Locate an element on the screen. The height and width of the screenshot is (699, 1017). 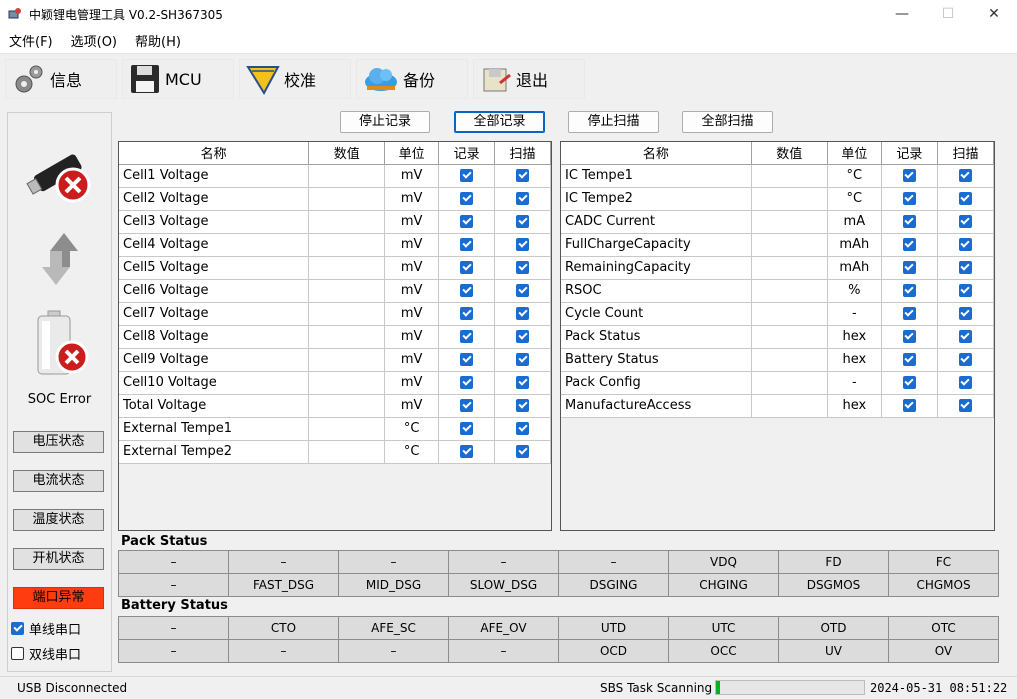
col-record-header: 记录 is located at coordinates (467, 153).